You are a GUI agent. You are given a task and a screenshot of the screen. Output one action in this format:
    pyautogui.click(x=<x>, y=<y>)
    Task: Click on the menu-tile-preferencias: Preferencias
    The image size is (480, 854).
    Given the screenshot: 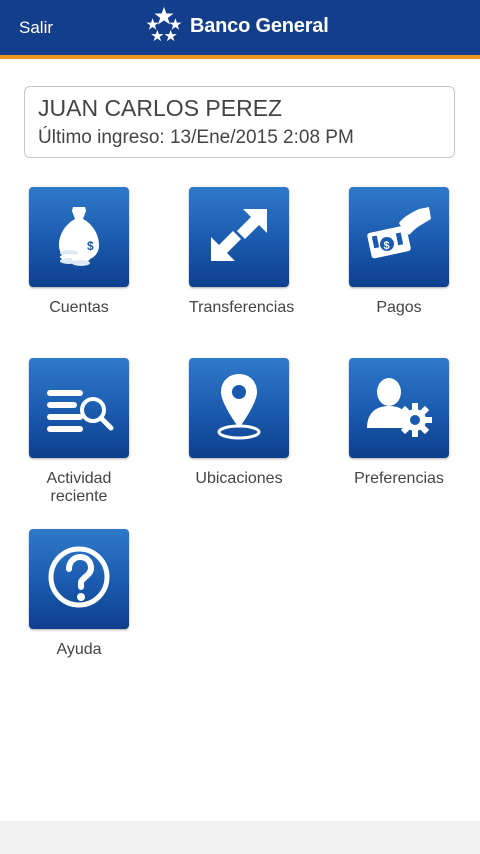 What is the action you would take?
    pyautogui.click(x=400, y=423)
    